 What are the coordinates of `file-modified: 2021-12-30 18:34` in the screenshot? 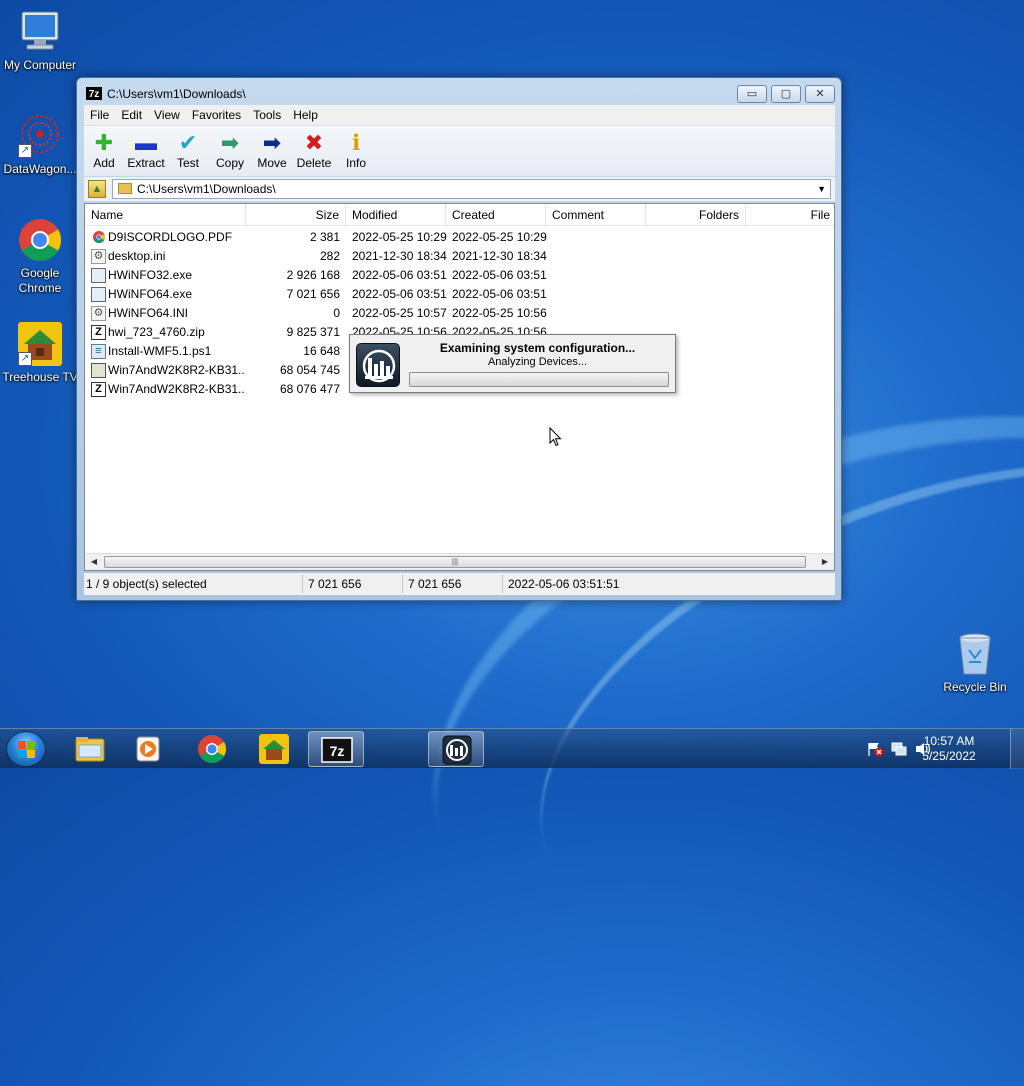 It's located at (399, 256).